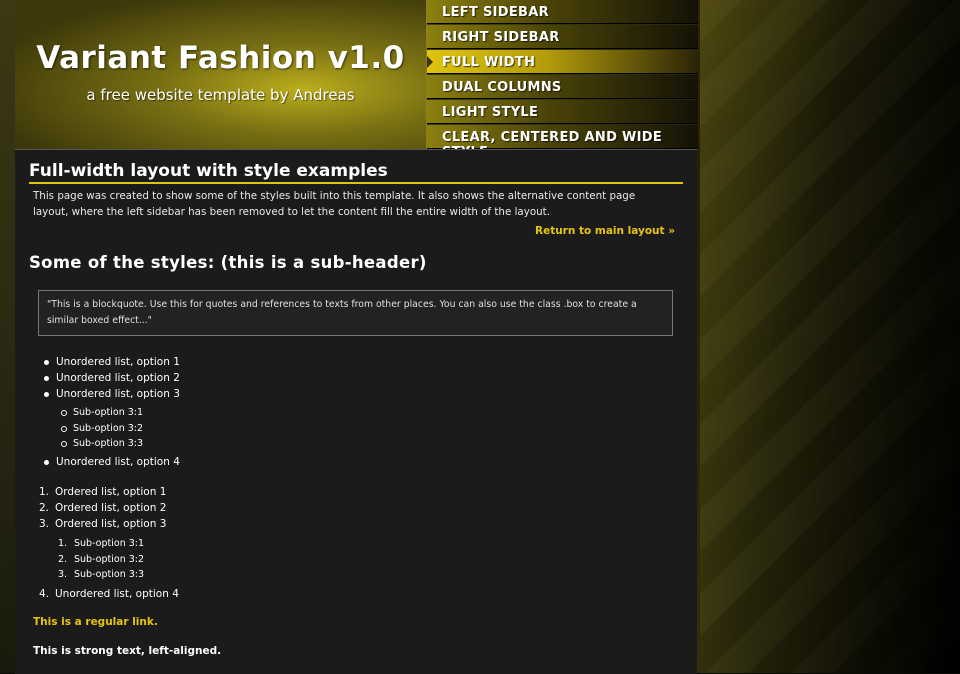 The width and height of the screenshot is (960, 674). Describe the element at coordinates (110, 362) in the screenshot. I see `list-item: Unordered list, option 1` at that location.